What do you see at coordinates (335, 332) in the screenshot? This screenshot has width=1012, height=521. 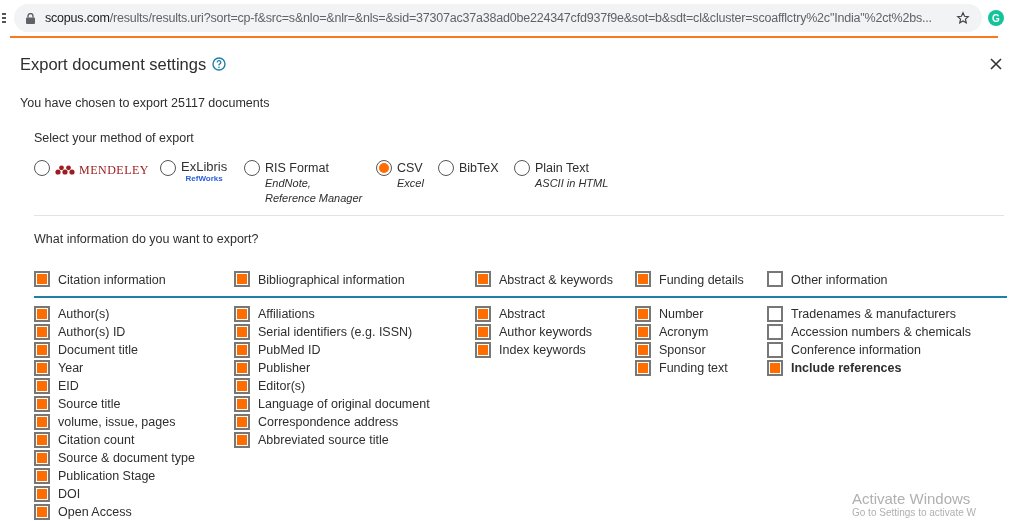 I see `checkbox-label: Serial identifiers (e.g. ISSN)` at bounding box center [335, 332].